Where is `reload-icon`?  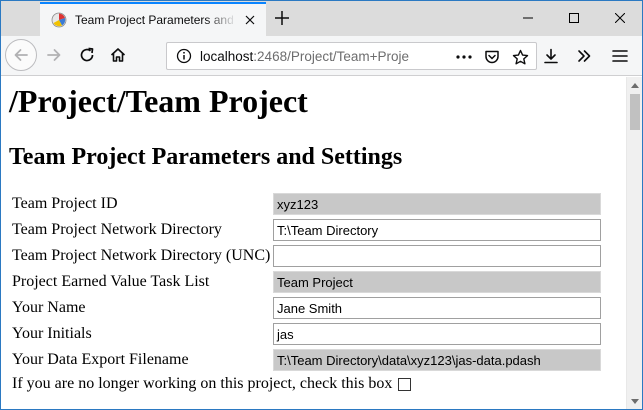 reload-icon is located at coordinates (87, 54).